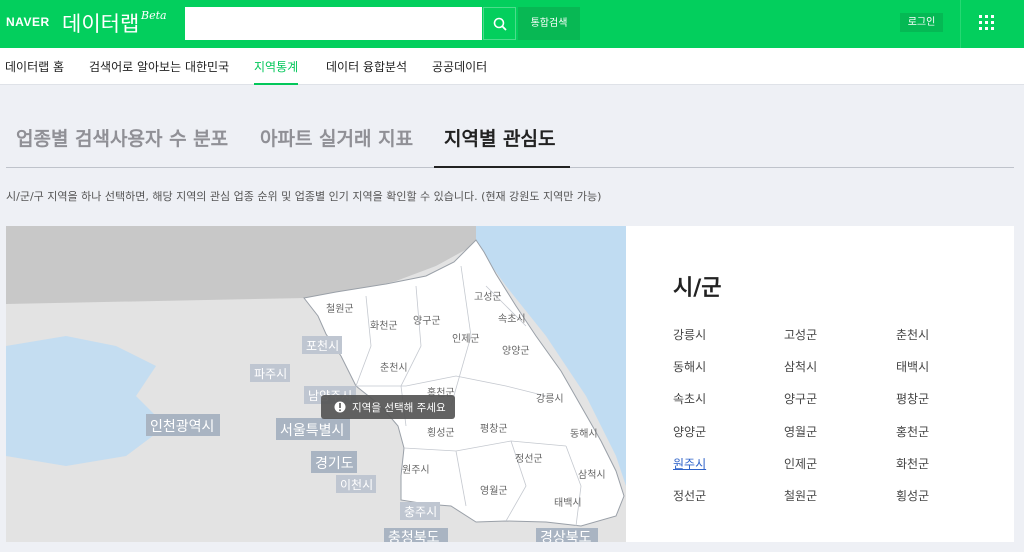 Image resolution: width=1024 pixels, height=552 pixels. I want to click on tab-regional-interest: 지역별 관심도, so click(502, 146).